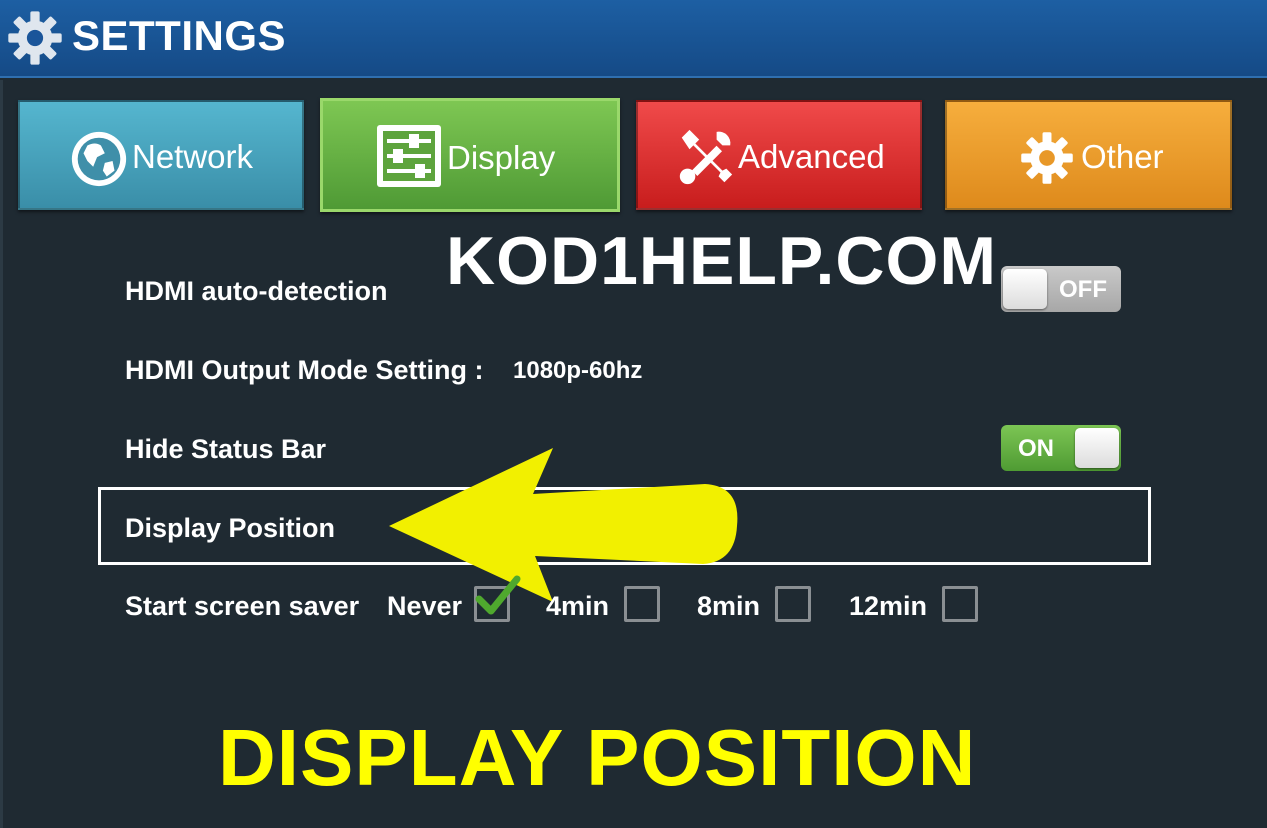 The height and width of the screenshot is (828, 1267). I want to click on tab-advanced: Advanced, so click(779, 155).